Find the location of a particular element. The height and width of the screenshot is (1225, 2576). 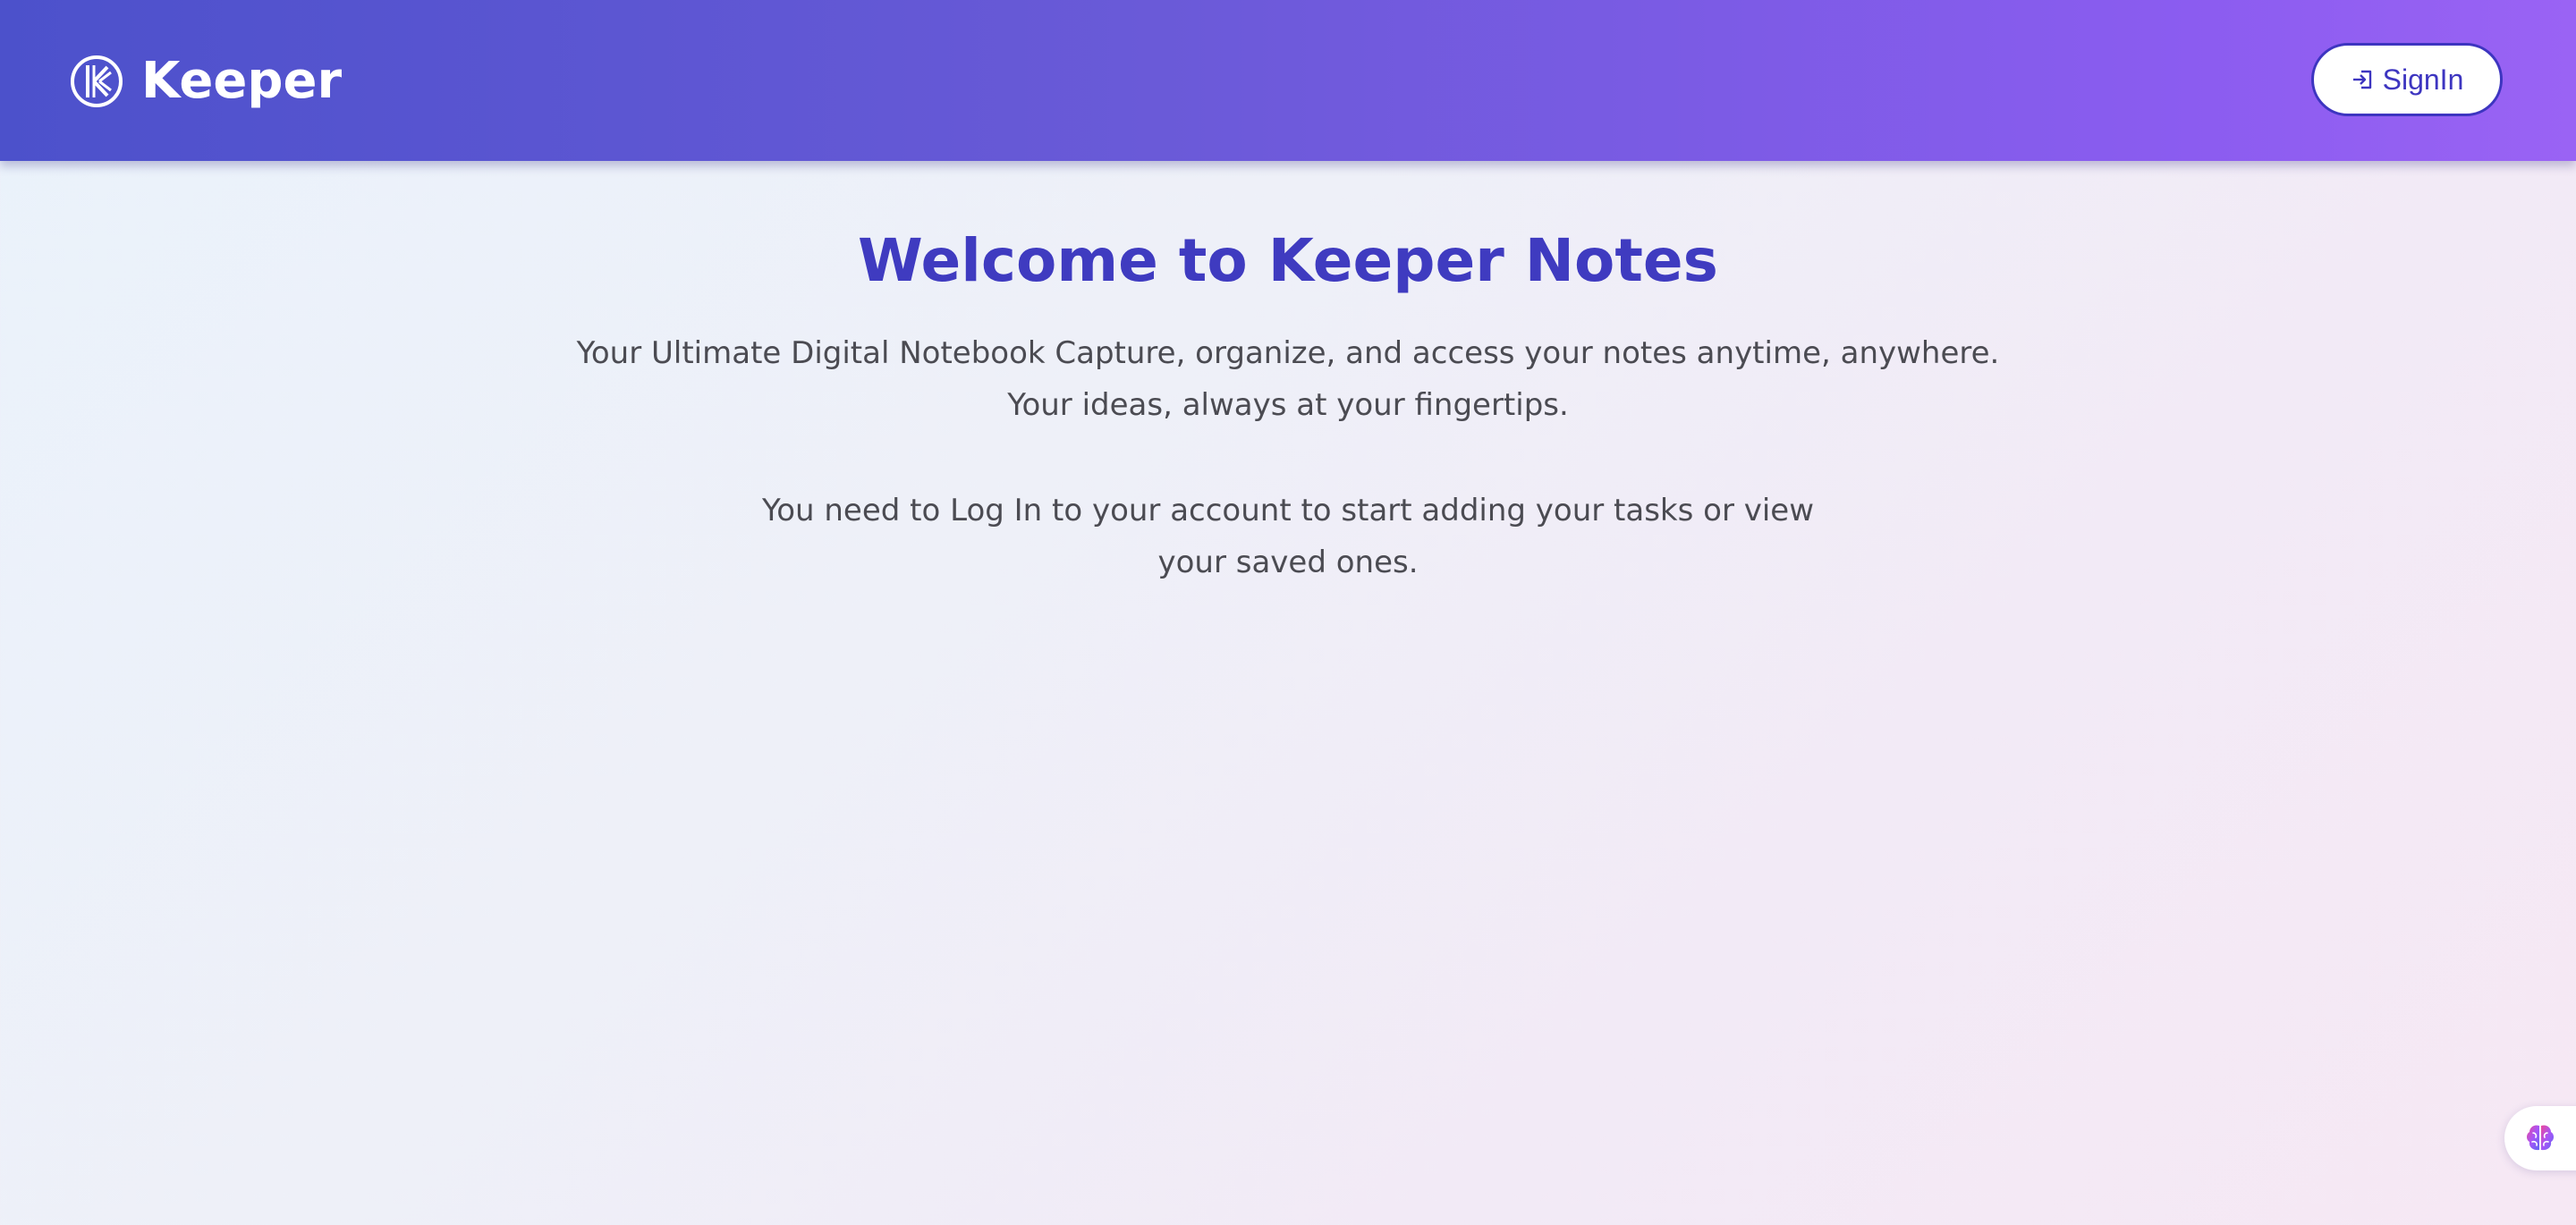

assistant-widget-button is located at coordinates (2540, 1138).